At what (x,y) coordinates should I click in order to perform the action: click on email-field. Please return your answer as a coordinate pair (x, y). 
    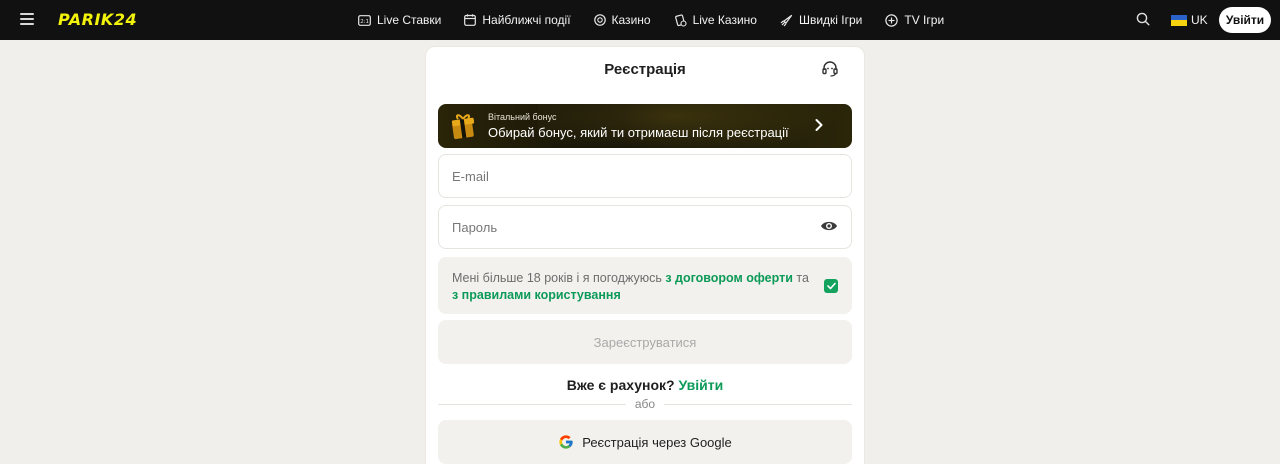
    Looking at the image, I should click on (645, 176).